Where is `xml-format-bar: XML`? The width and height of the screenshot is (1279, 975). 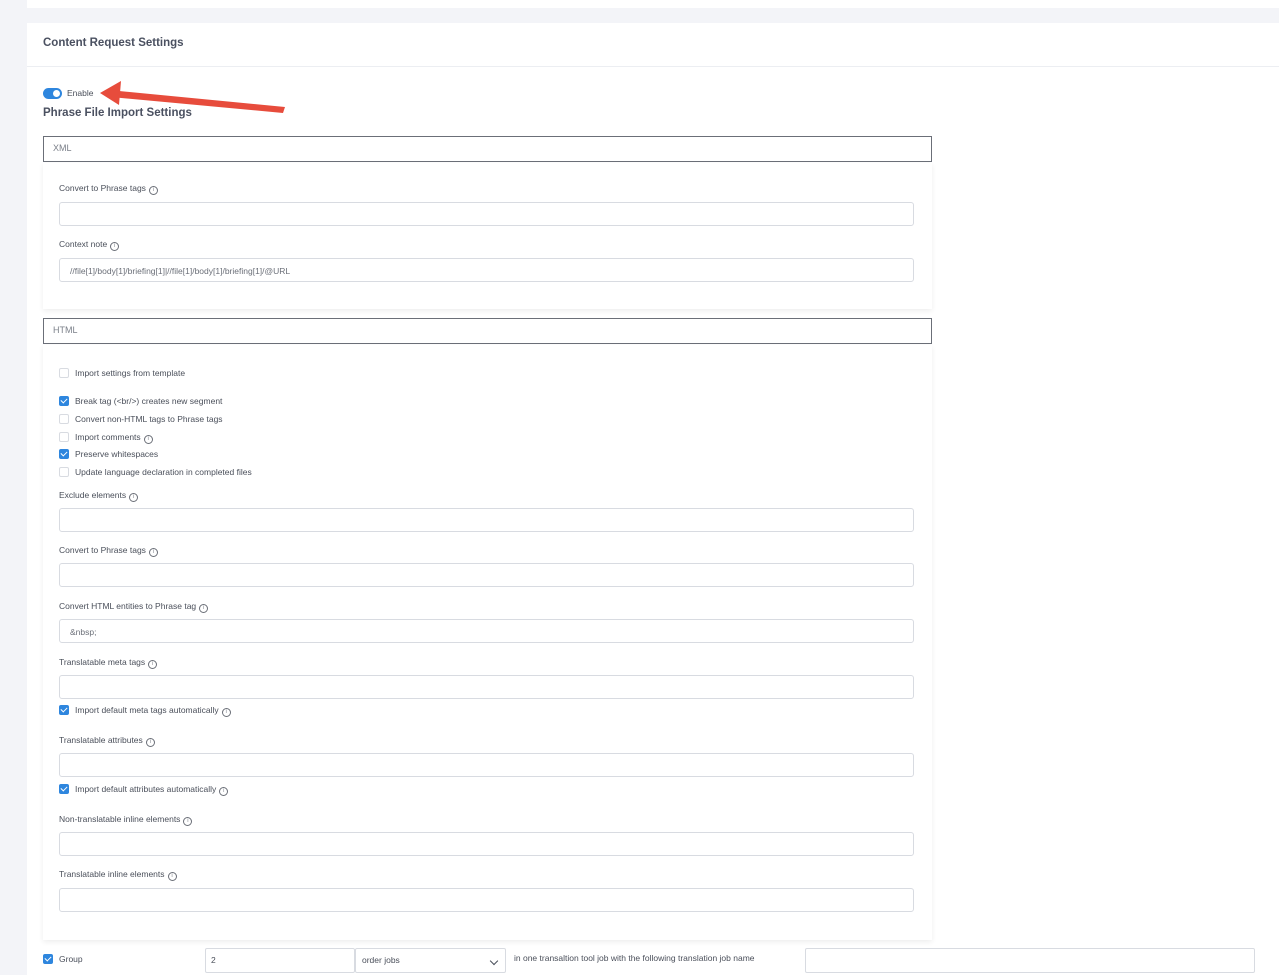
xml-format-bar: XML is located at coordinates (487, 149).